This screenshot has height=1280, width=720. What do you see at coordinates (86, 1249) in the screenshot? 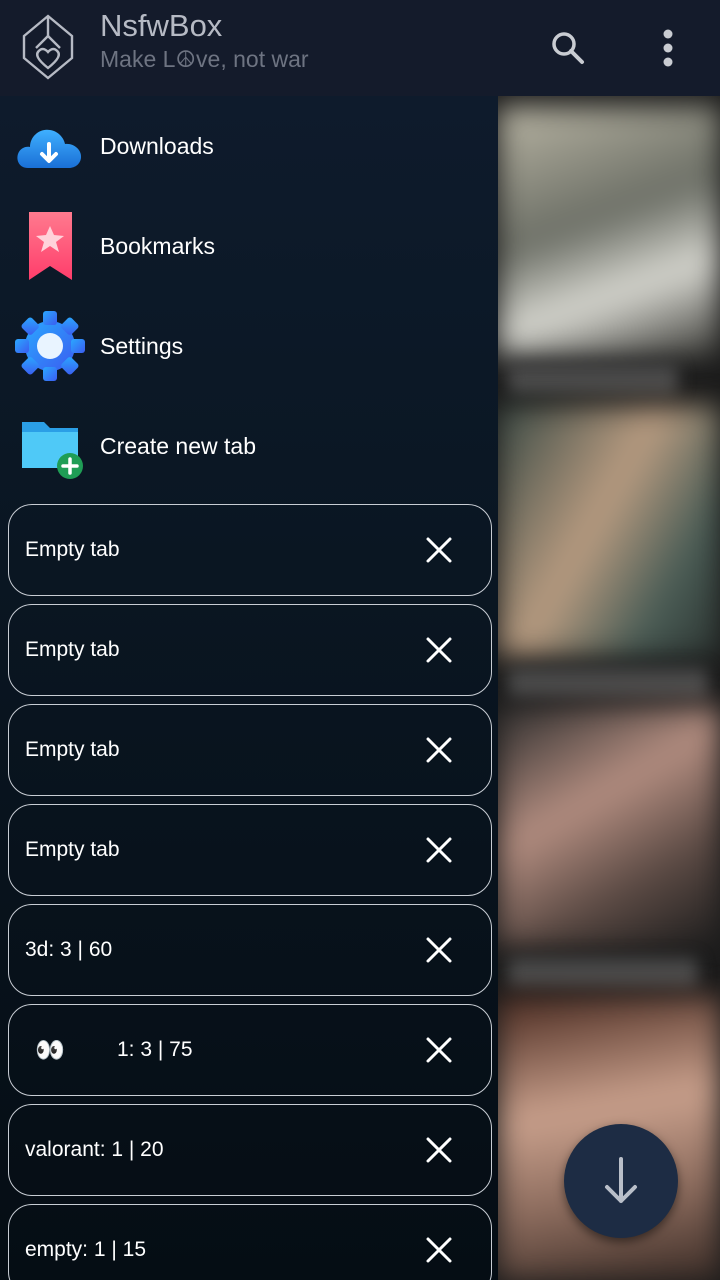
I see `tab-label: empty: 1 | 15` at bounding box center [86, 1249].